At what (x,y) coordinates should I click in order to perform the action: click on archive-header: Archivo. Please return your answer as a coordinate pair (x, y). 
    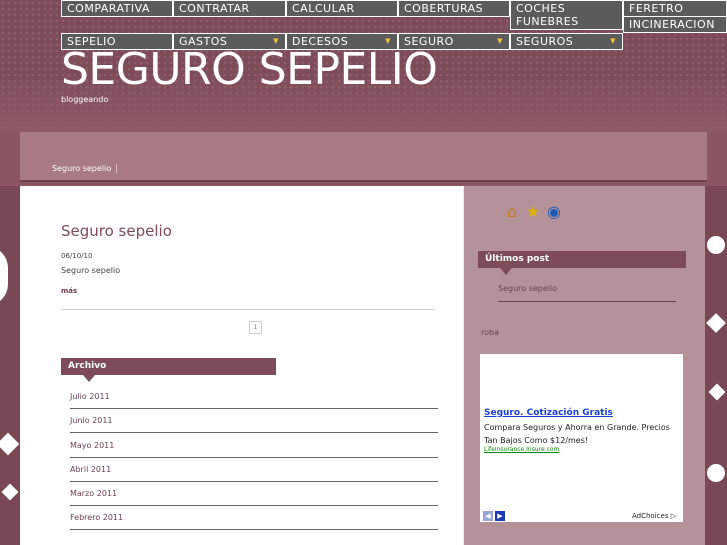
    Looking at the image, I should click on (168, 370).